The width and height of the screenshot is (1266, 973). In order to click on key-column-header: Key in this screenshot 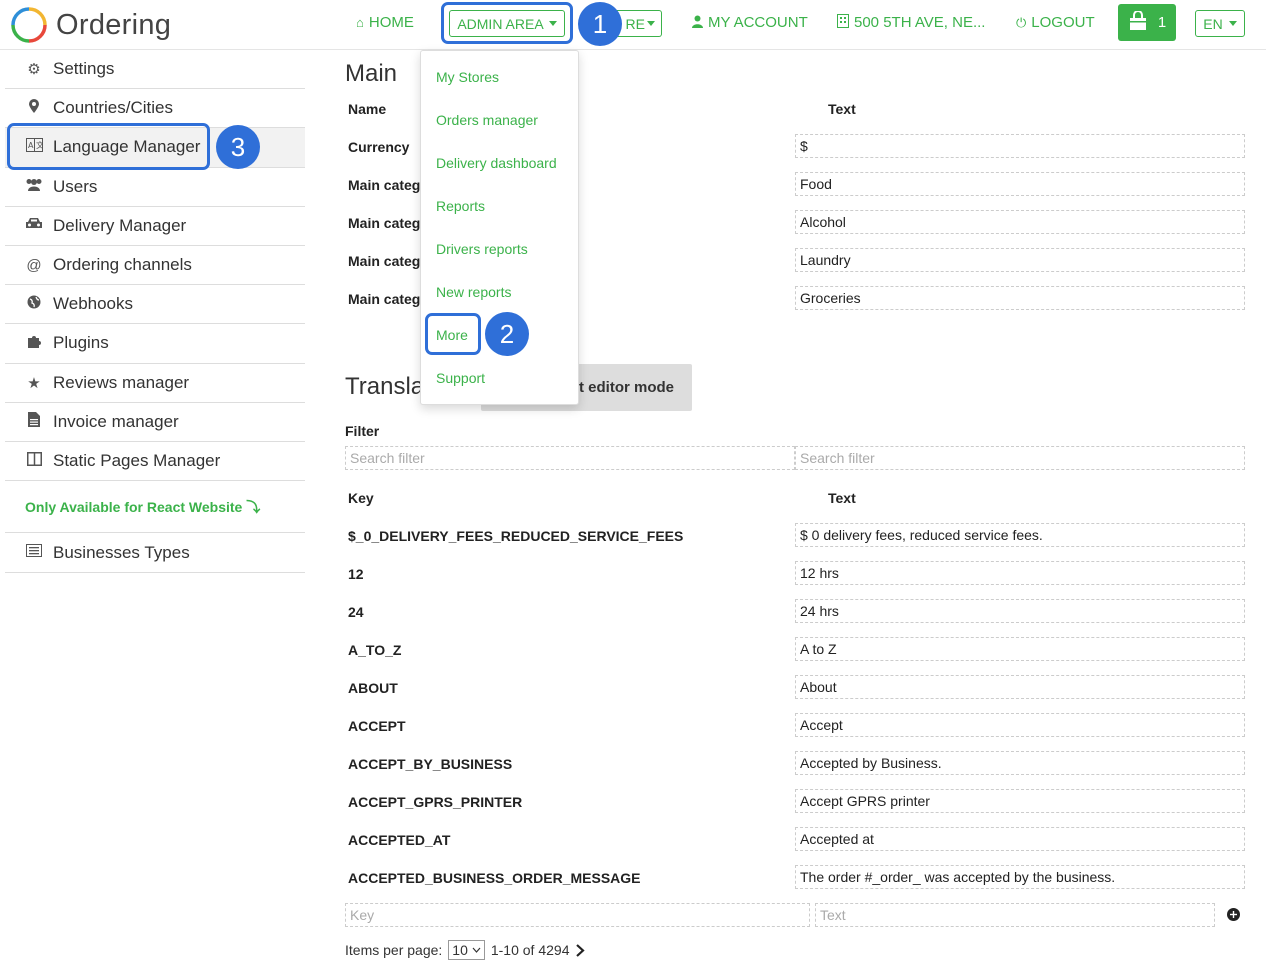, I will do `click(361, 498)`.